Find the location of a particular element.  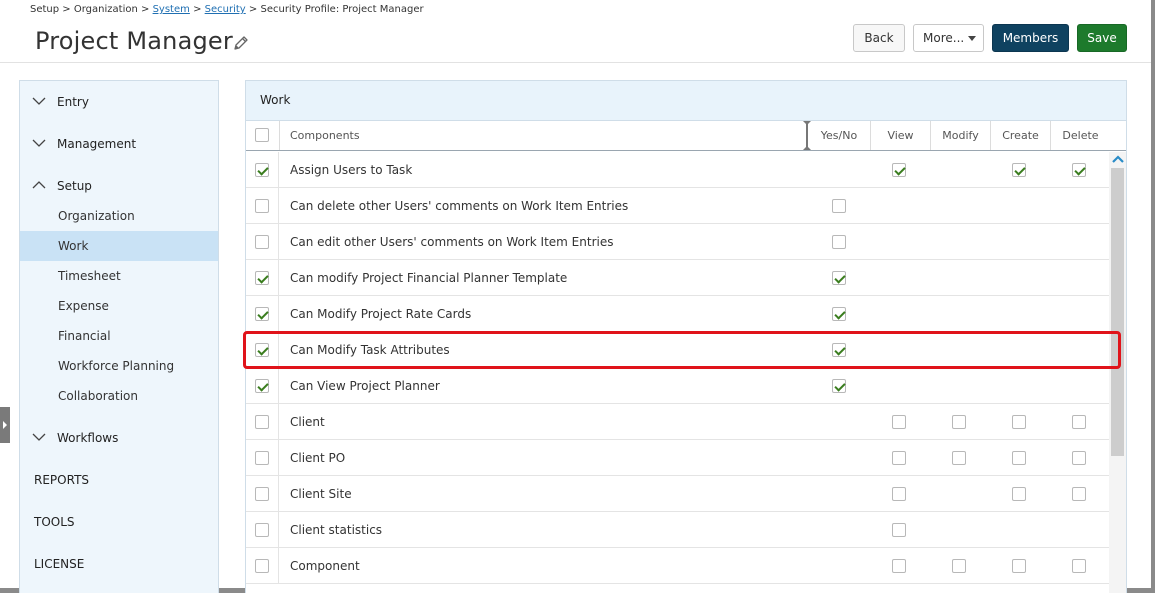

sidebar-item-organization: Organization is located at coordinates (119, 216).